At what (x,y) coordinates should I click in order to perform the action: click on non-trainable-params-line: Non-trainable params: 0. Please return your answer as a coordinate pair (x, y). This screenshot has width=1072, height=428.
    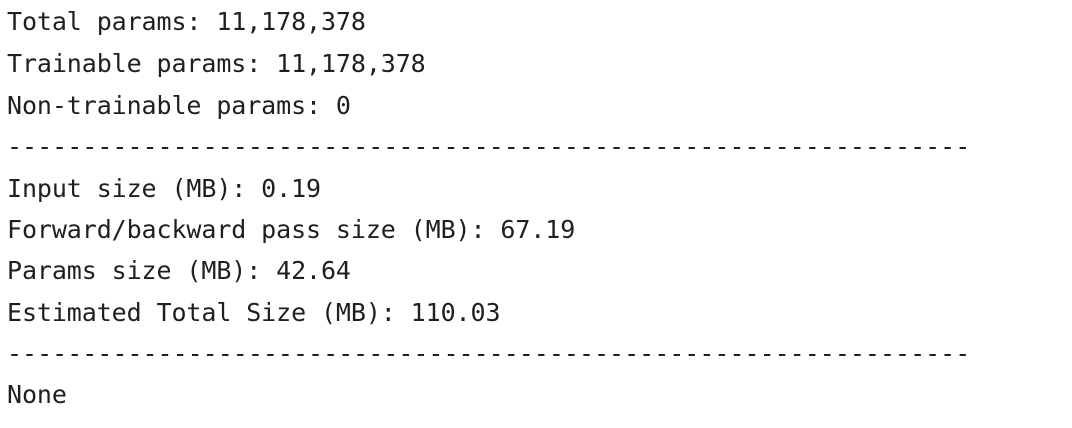
    Looking at the image, I should click on (179, 105).